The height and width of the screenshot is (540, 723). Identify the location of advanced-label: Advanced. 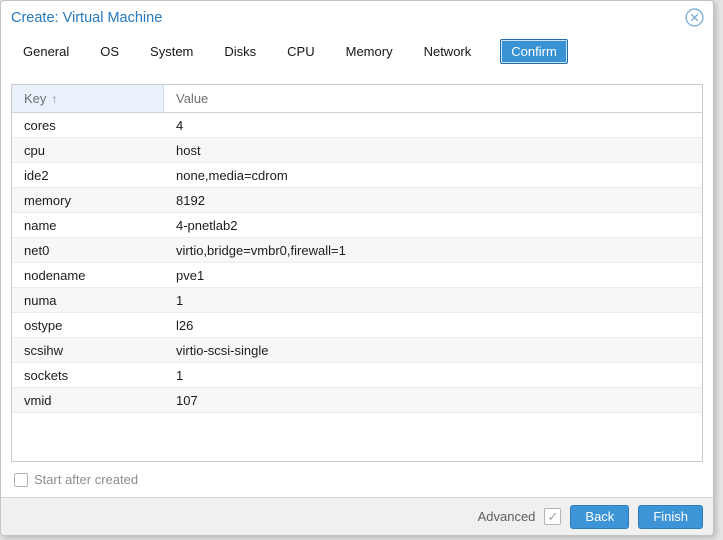
(506, 516).